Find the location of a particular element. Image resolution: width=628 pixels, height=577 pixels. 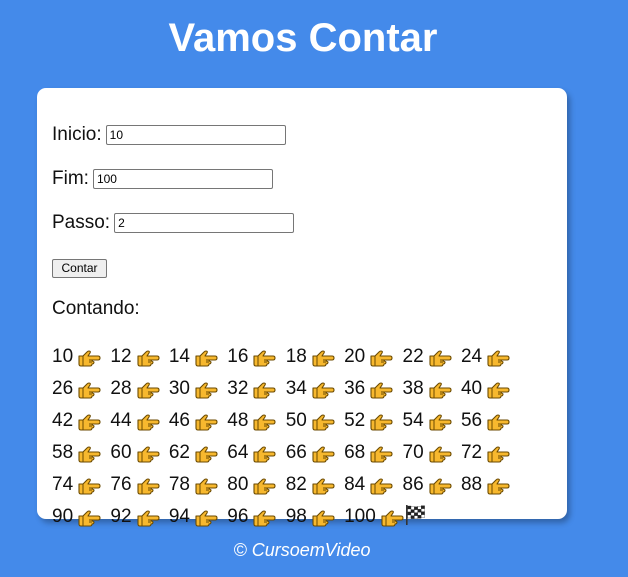

count-number: 36 is located at coordinates (355, 388).